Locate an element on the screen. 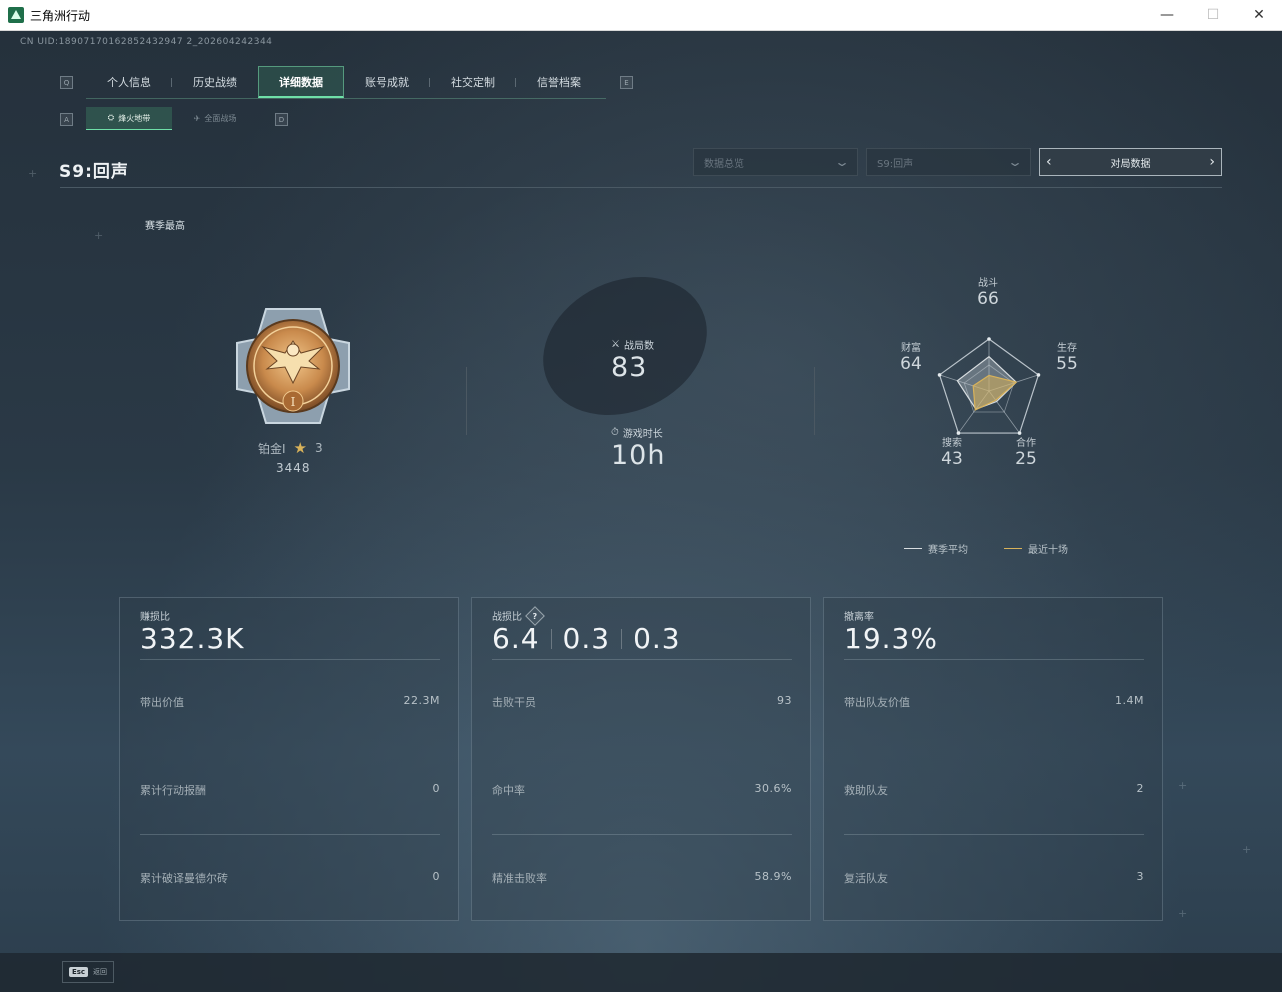  matches-value: 83 is located at coordinates (629, 367).